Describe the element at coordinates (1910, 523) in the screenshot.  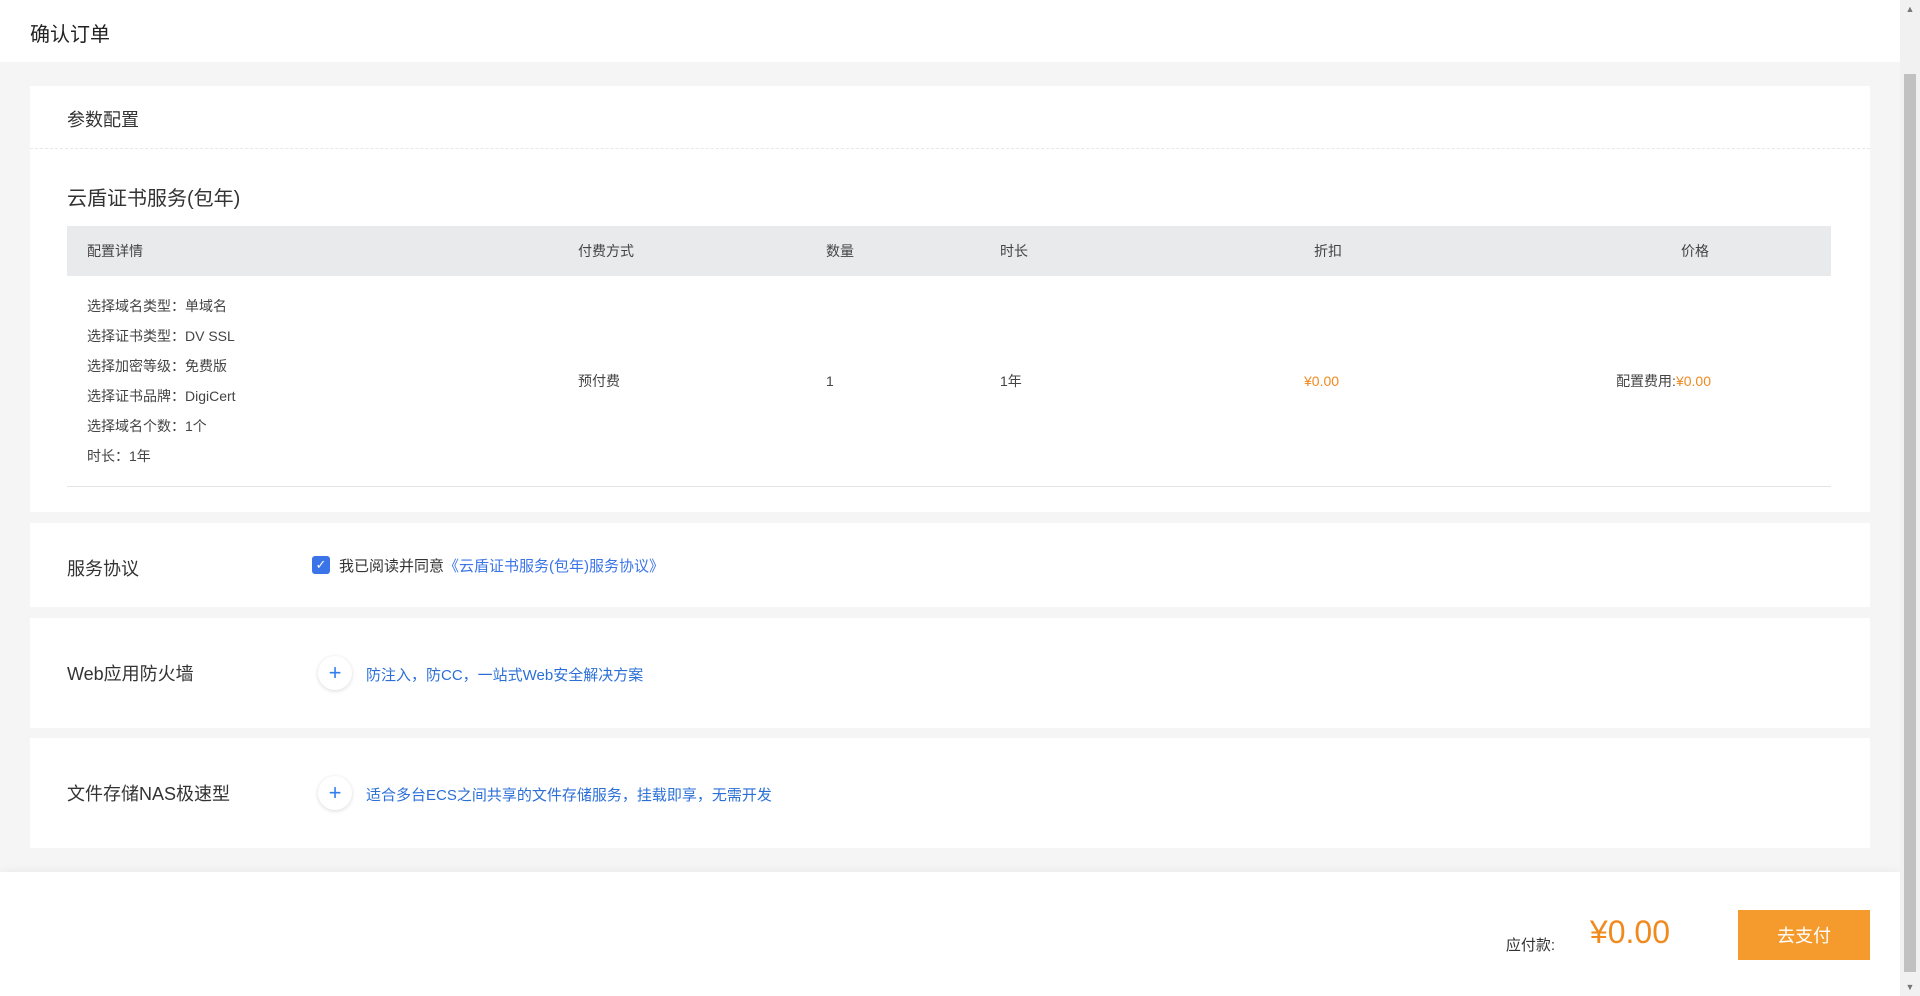
I see `scrollbar-thumb` at that location.